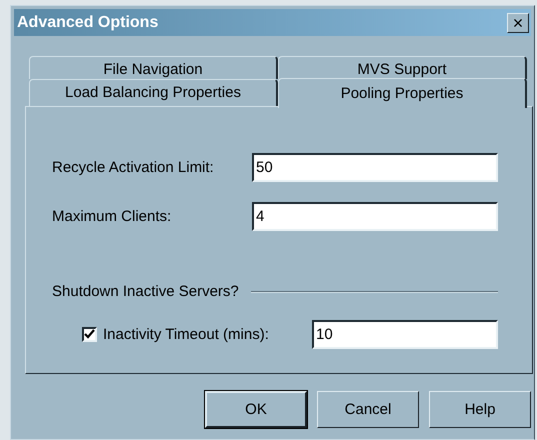  Describe the element at coordinates (518, 22) in the screenshot. I see `close-button: ×` at that location.